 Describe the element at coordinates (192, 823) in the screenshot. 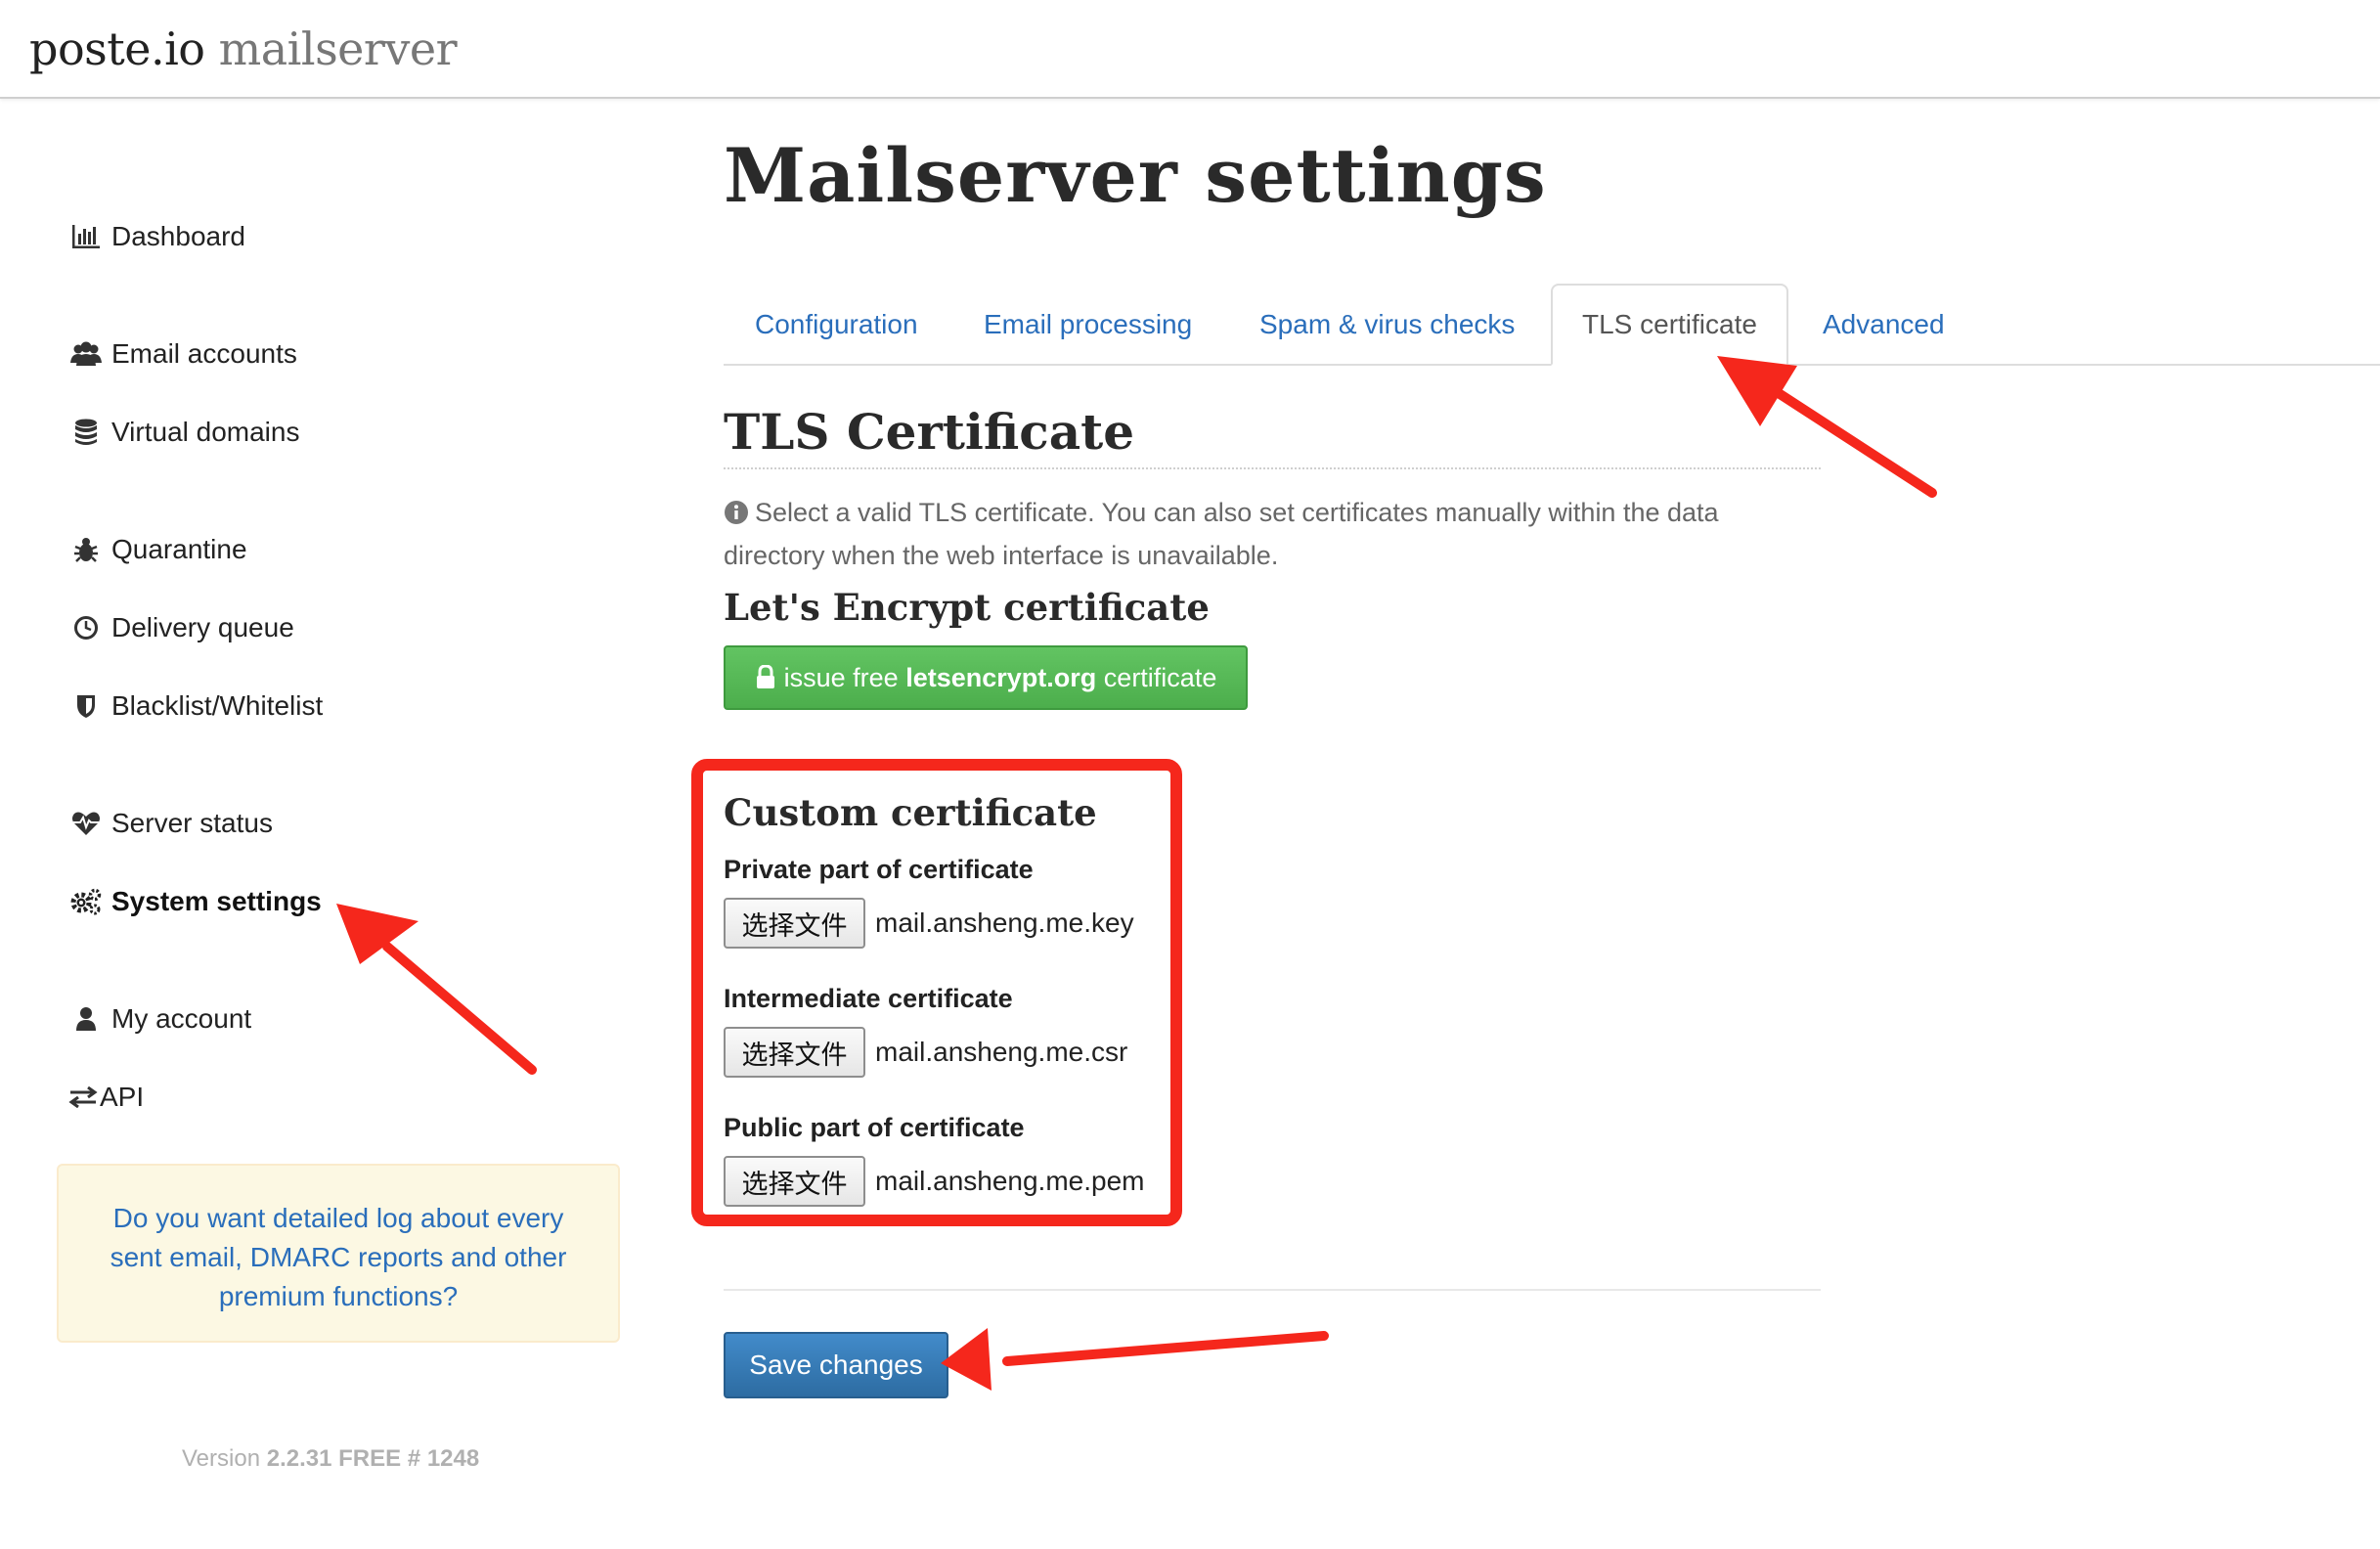

I see `sidebar-item-label: Server status` at that location.